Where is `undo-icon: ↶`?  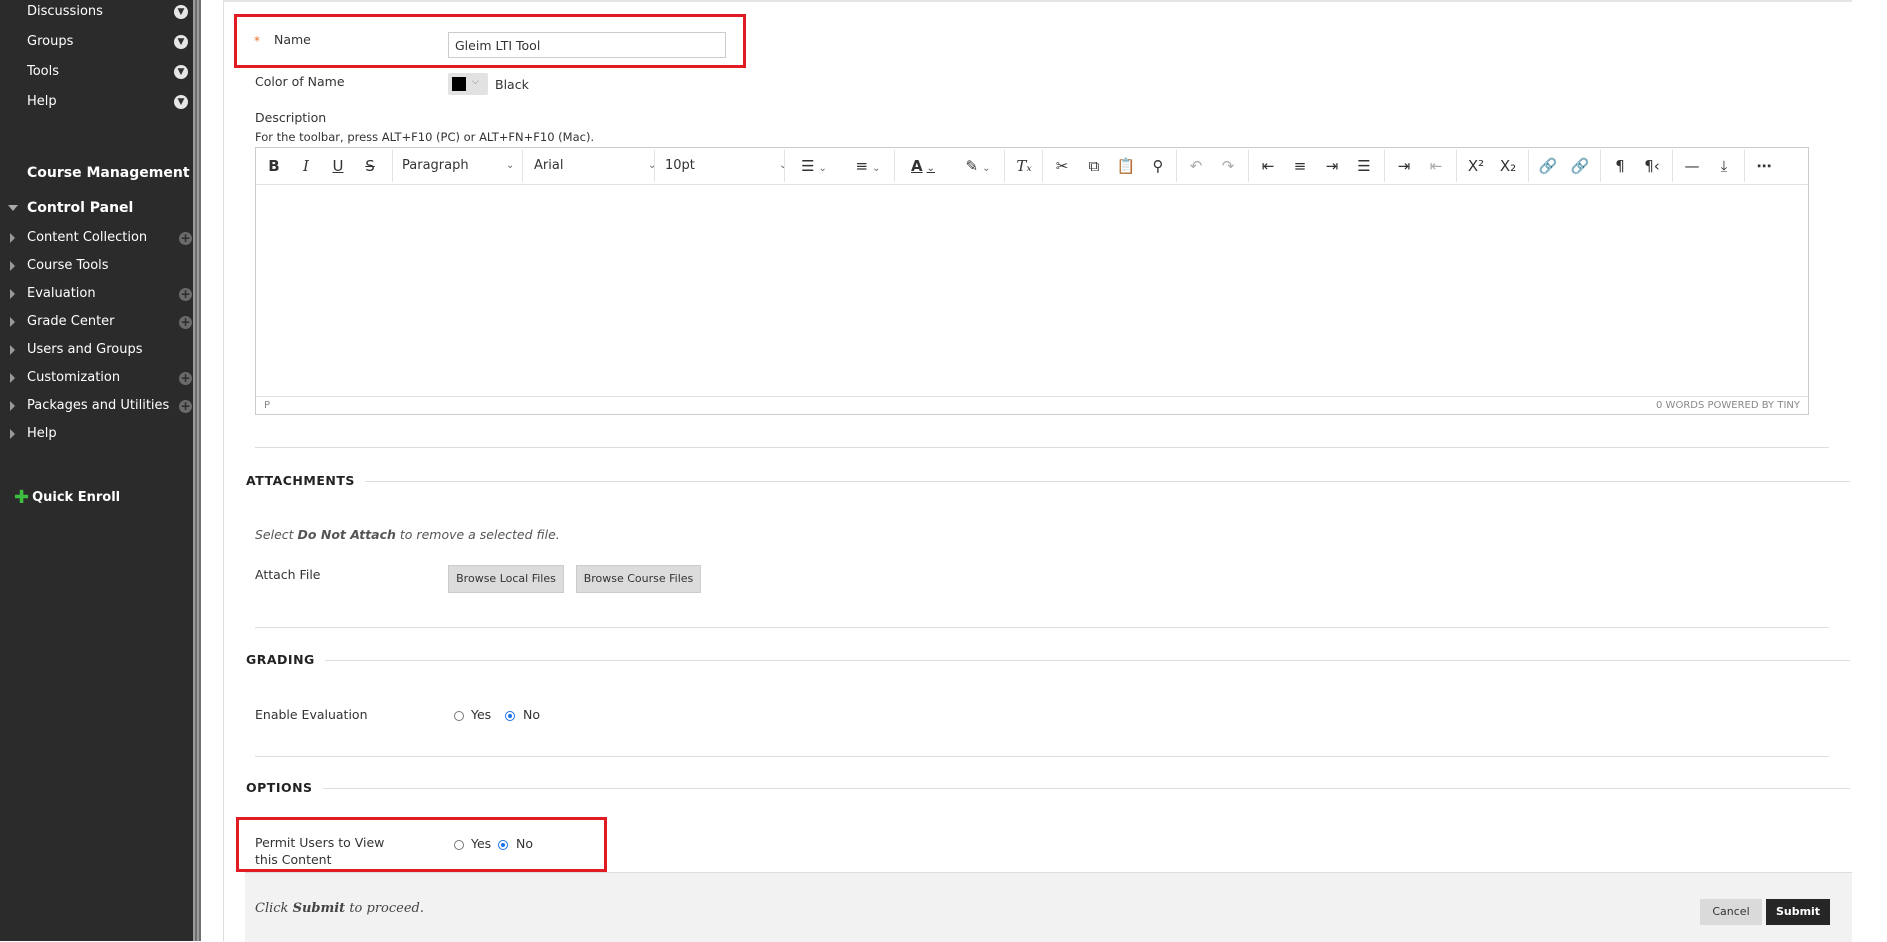 undo-icon: ↶ is located at coordinates (1196, 166).